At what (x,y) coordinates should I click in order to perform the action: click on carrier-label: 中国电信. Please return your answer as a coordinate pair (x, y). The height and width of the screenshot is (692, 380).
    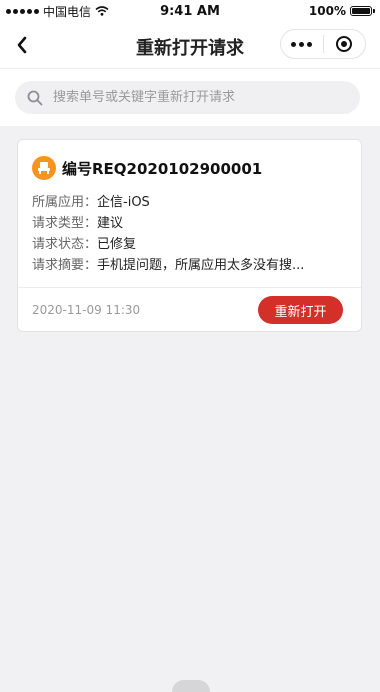
    Looking at the image, I should click on (67, 11).